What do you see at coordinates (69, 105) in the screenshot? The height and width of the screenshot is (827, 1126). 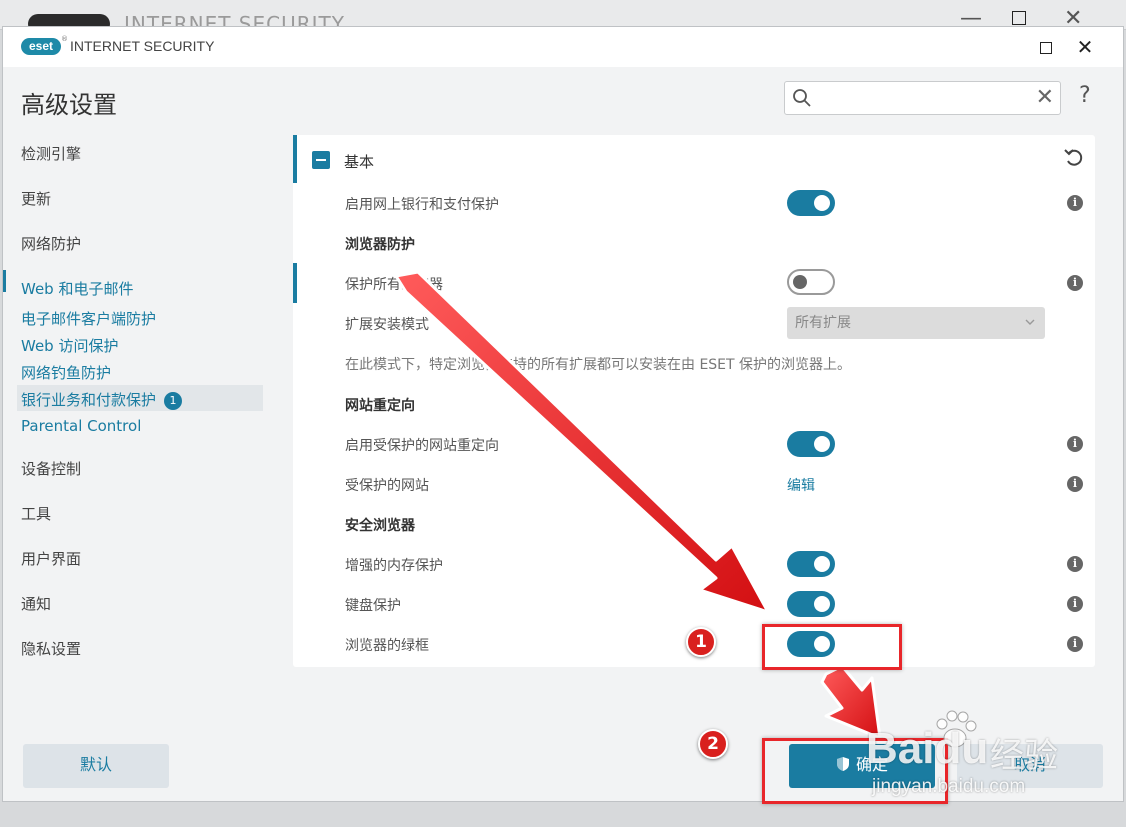 I see `page-title: 高级设置` at bounding box center [69, 105].